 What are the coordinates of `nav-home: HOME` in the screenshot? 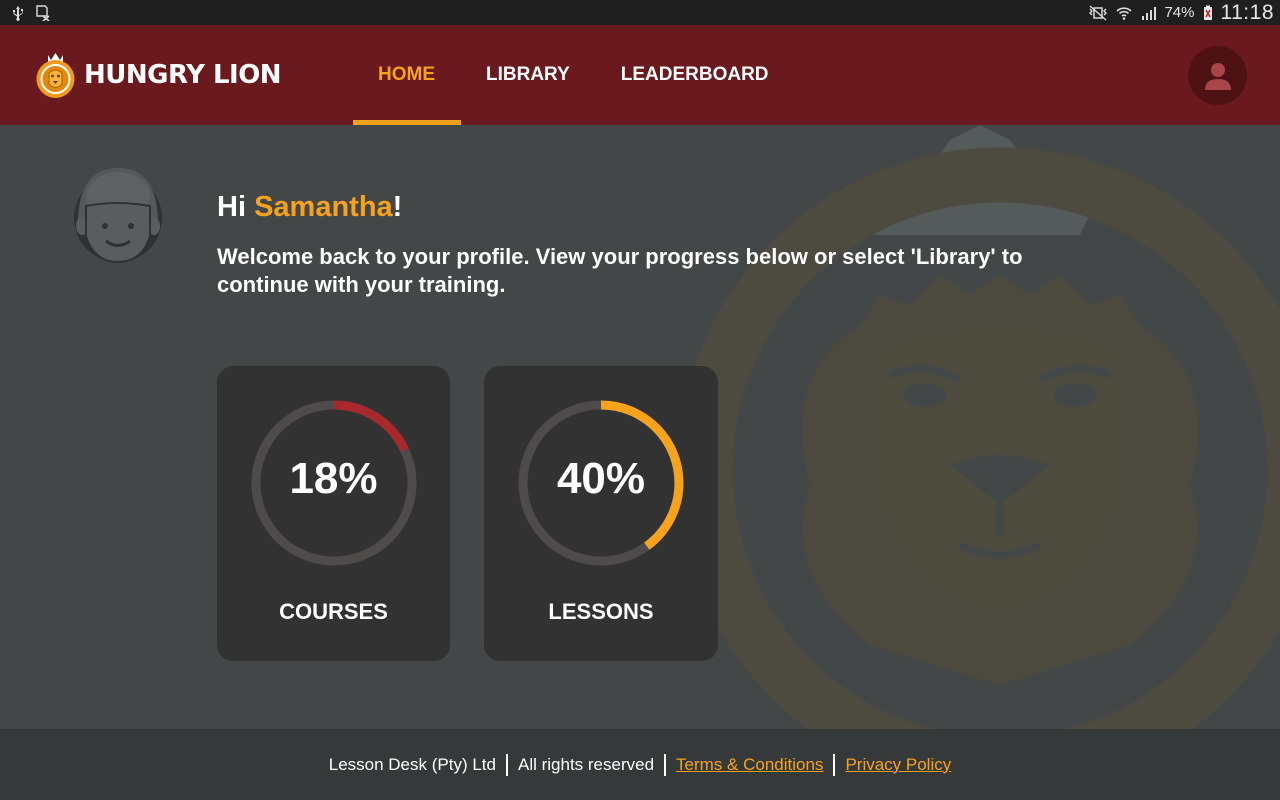 It's located at (407, 75).